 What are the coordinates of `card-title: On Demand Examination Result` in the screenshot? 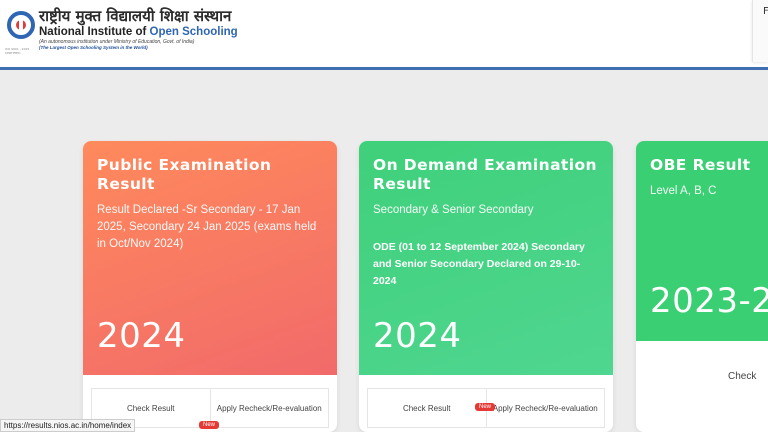 It's located at (485, 174).